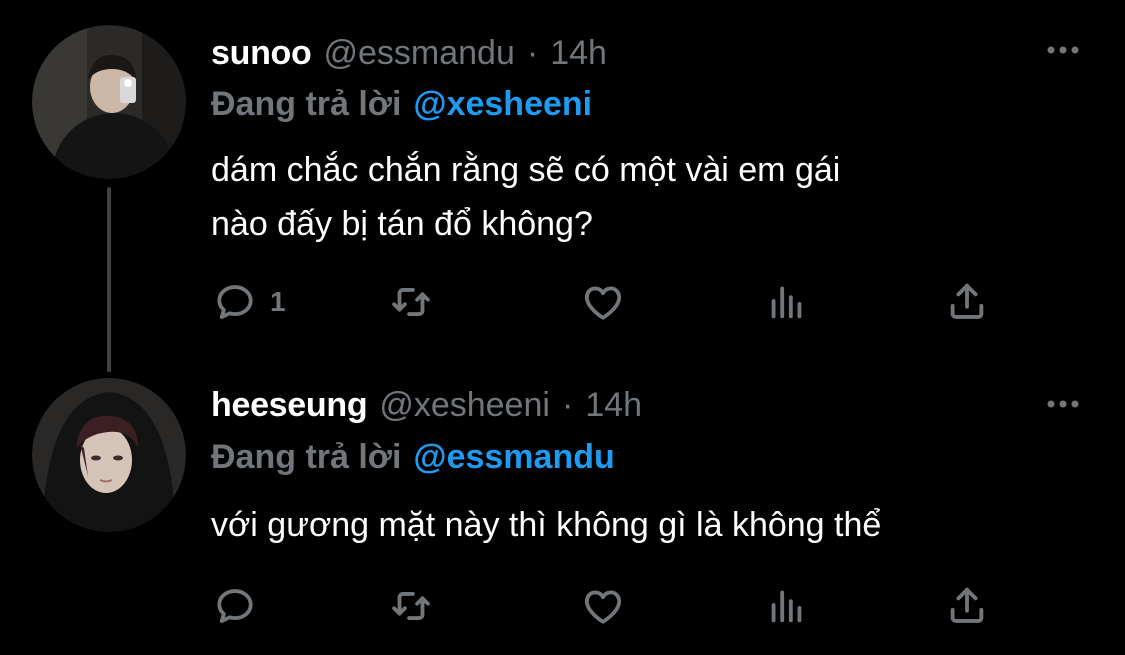 This screenshot has width=1125, height=655. I want to click on replying-to-handle: @essmandu, so click(513, 457).